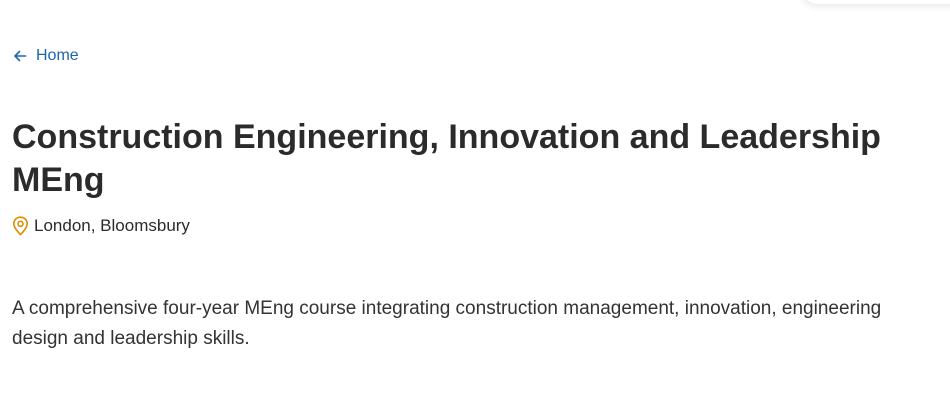 The width and height of the screenshot is (950, 402). I want to click on location-text: London, Bloomsbury, so click(112, 225).